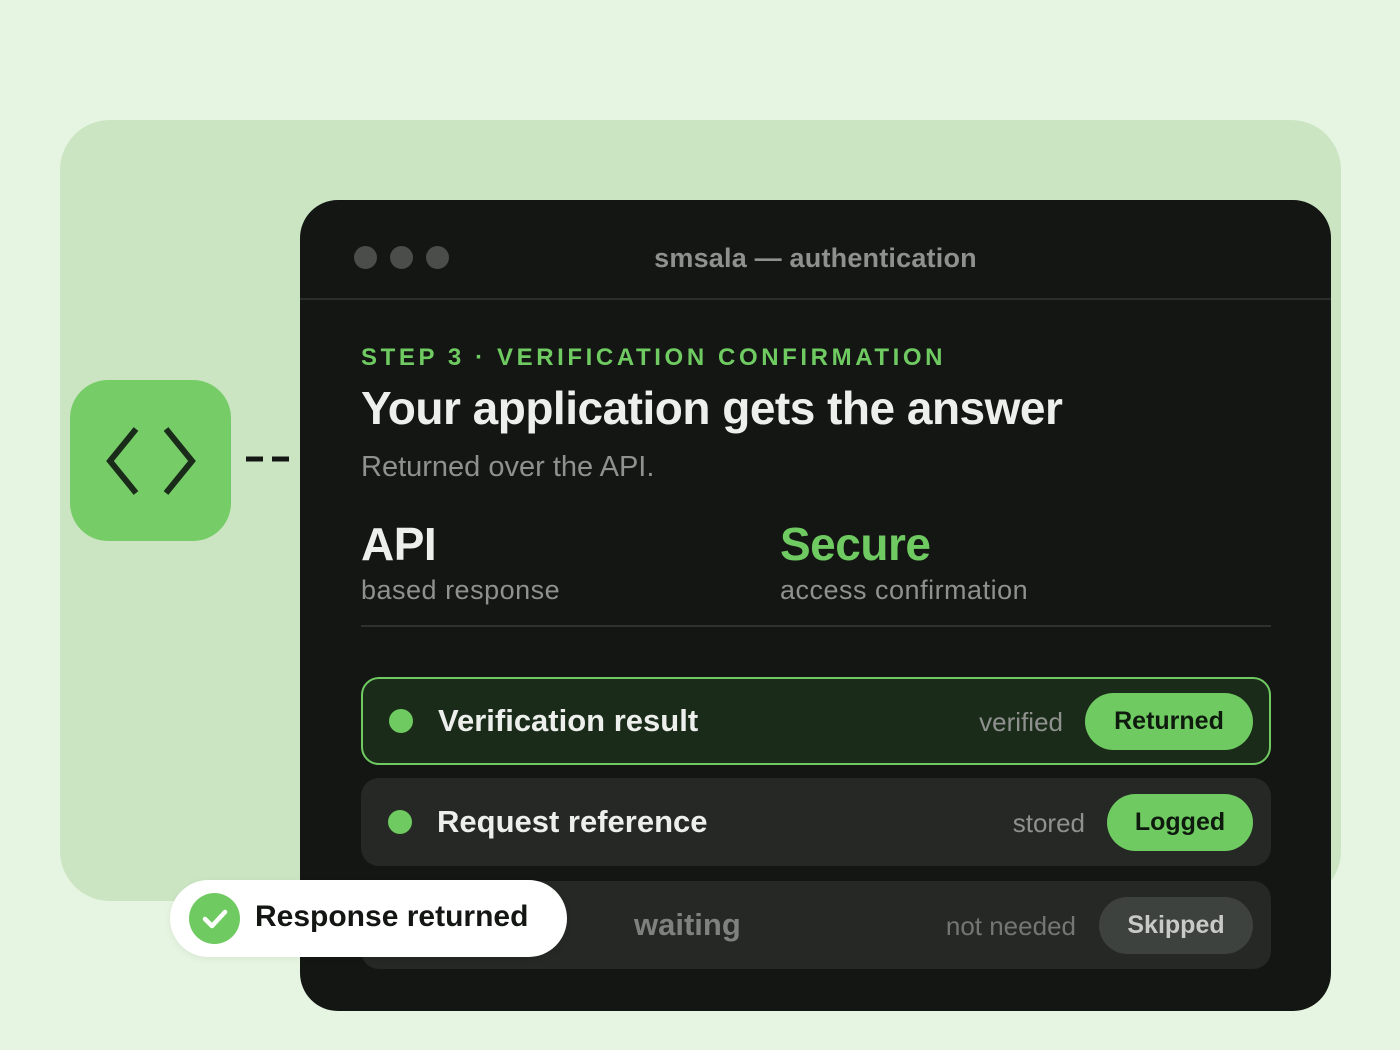 Image resolution: width=1400 pixels, height=1050 pixels. Describe the element at coordinates (572, 821) in the screenshot. I see `row-label: Request reference` at that location.